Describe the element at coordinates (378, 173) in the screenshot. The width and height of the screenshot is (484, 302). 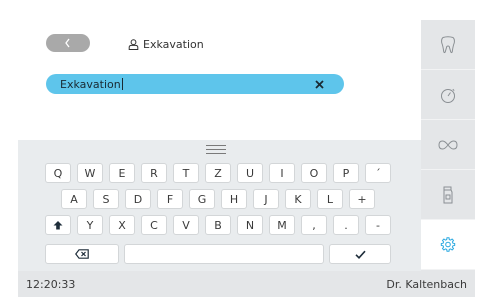
I see `key-acute: ´` at that location.